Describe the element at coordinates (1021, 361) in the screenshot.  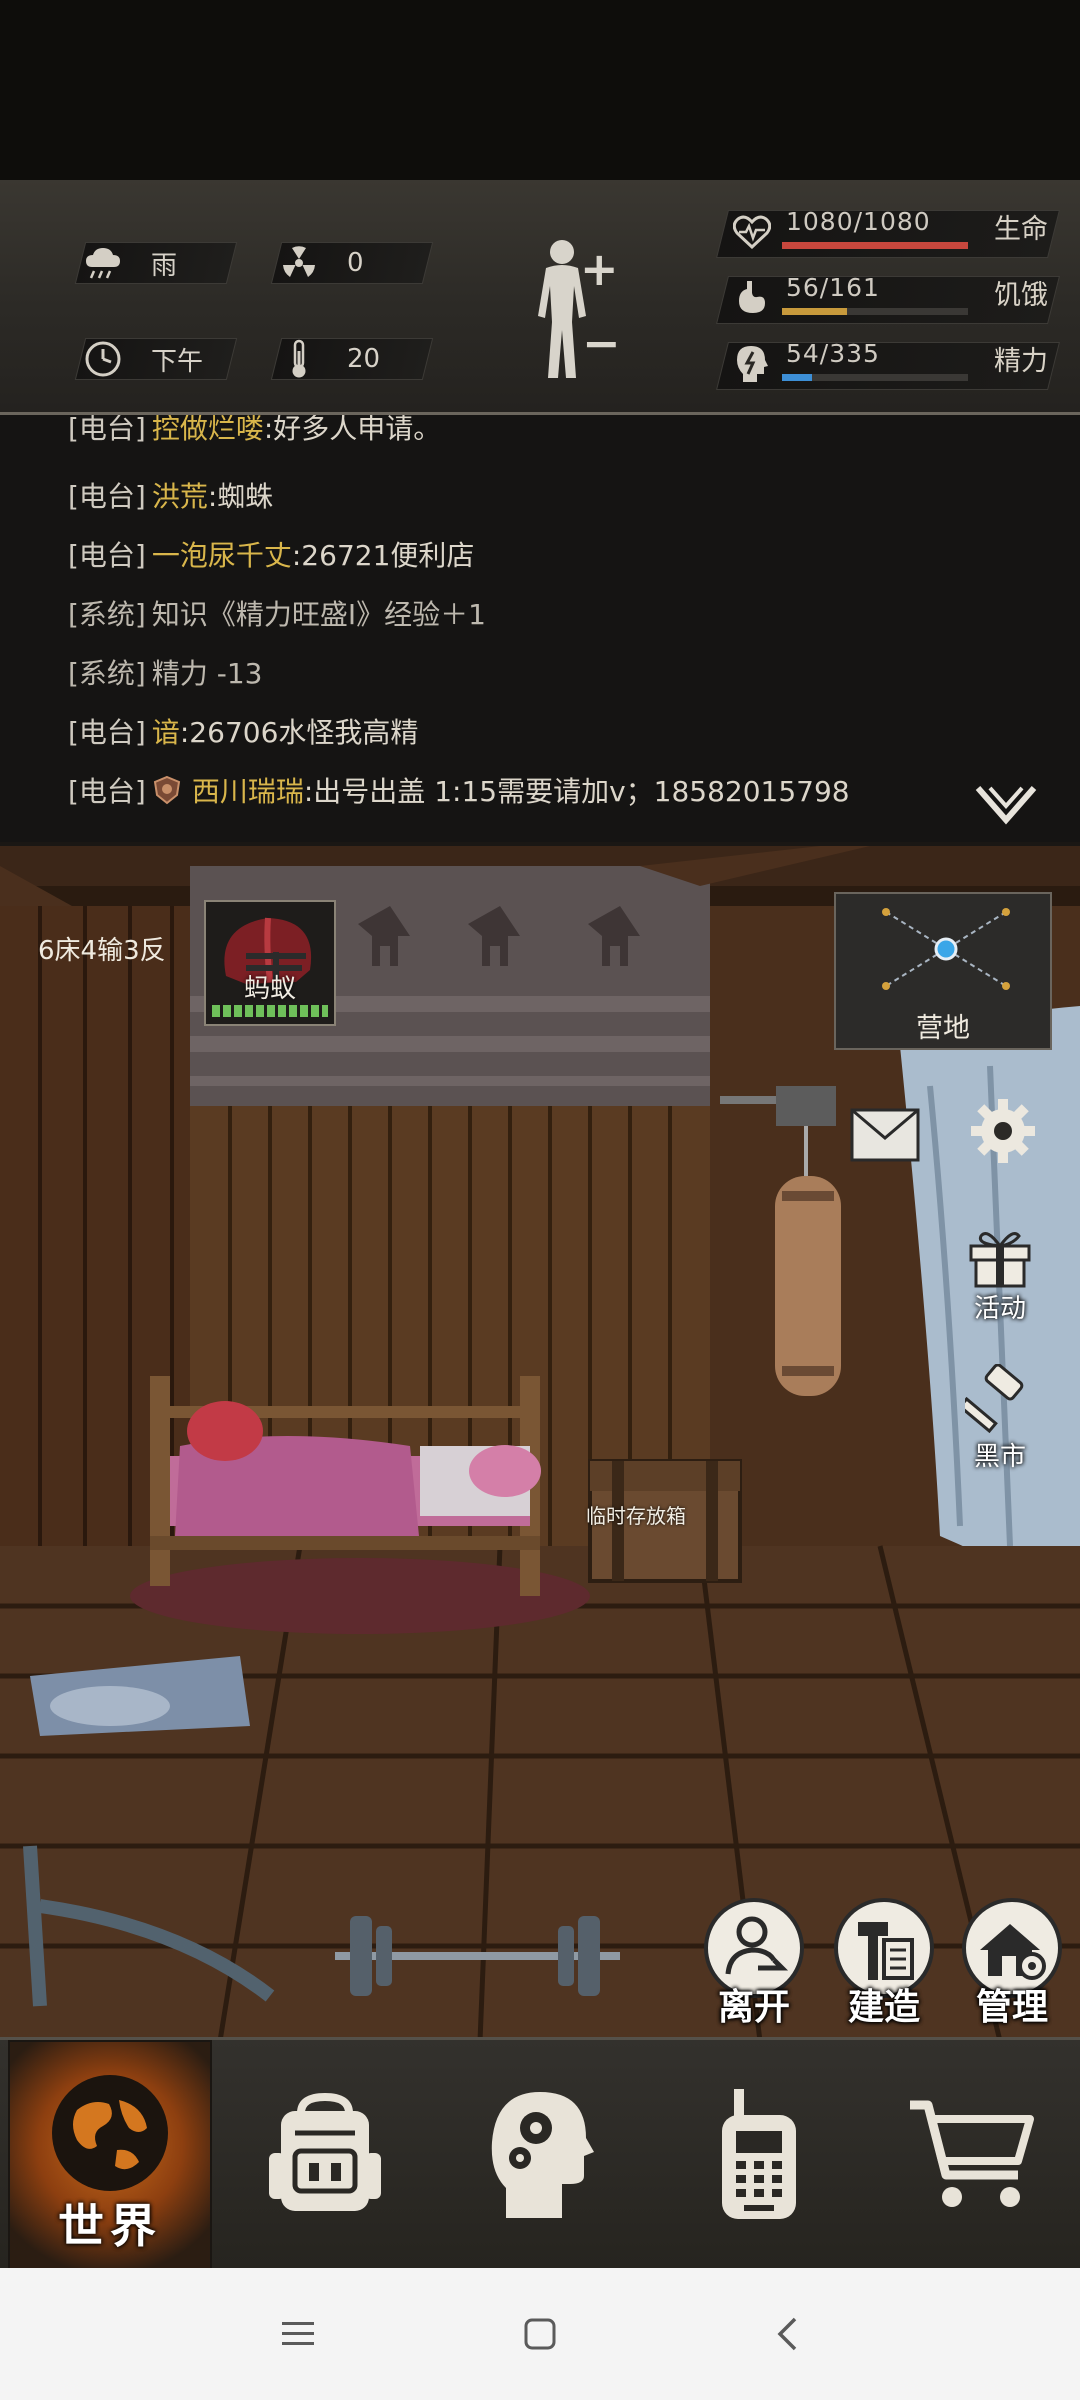
I see `energy-label: 精力` at that location.